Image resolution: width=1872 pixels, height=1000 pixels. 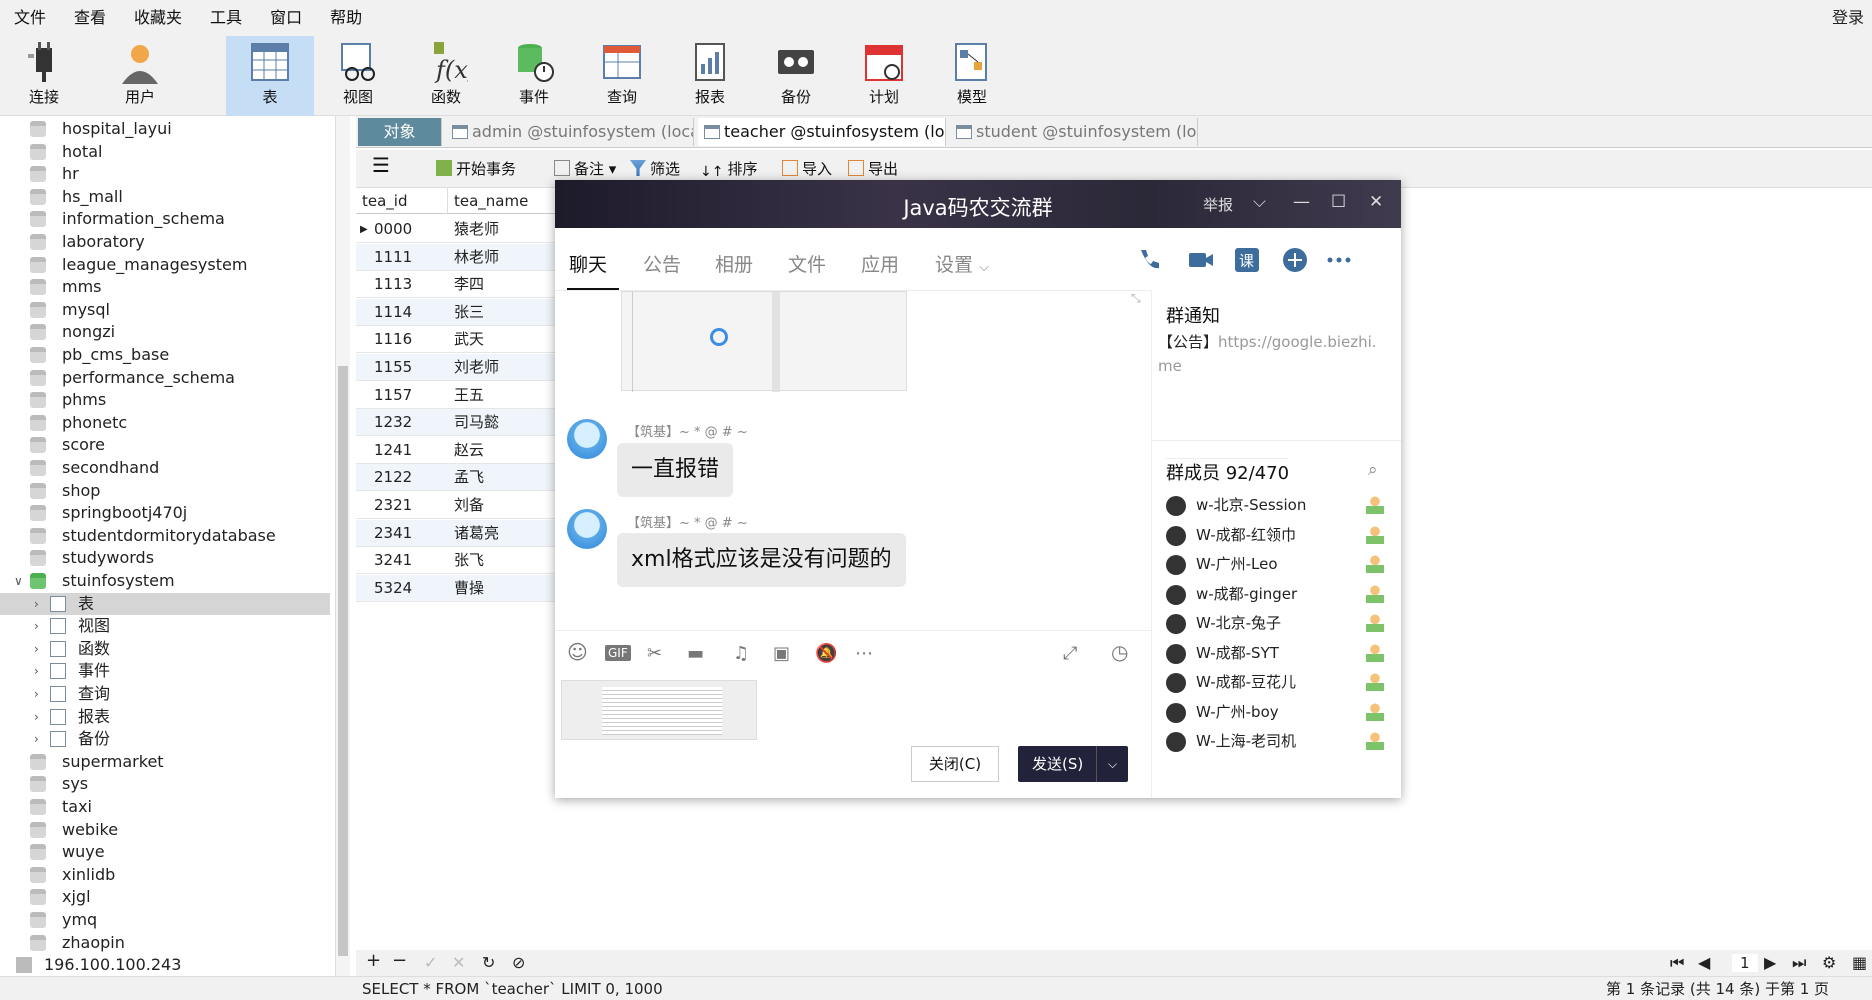 I want to click on table-row: 1116 武天, so click(x=456, y=340).